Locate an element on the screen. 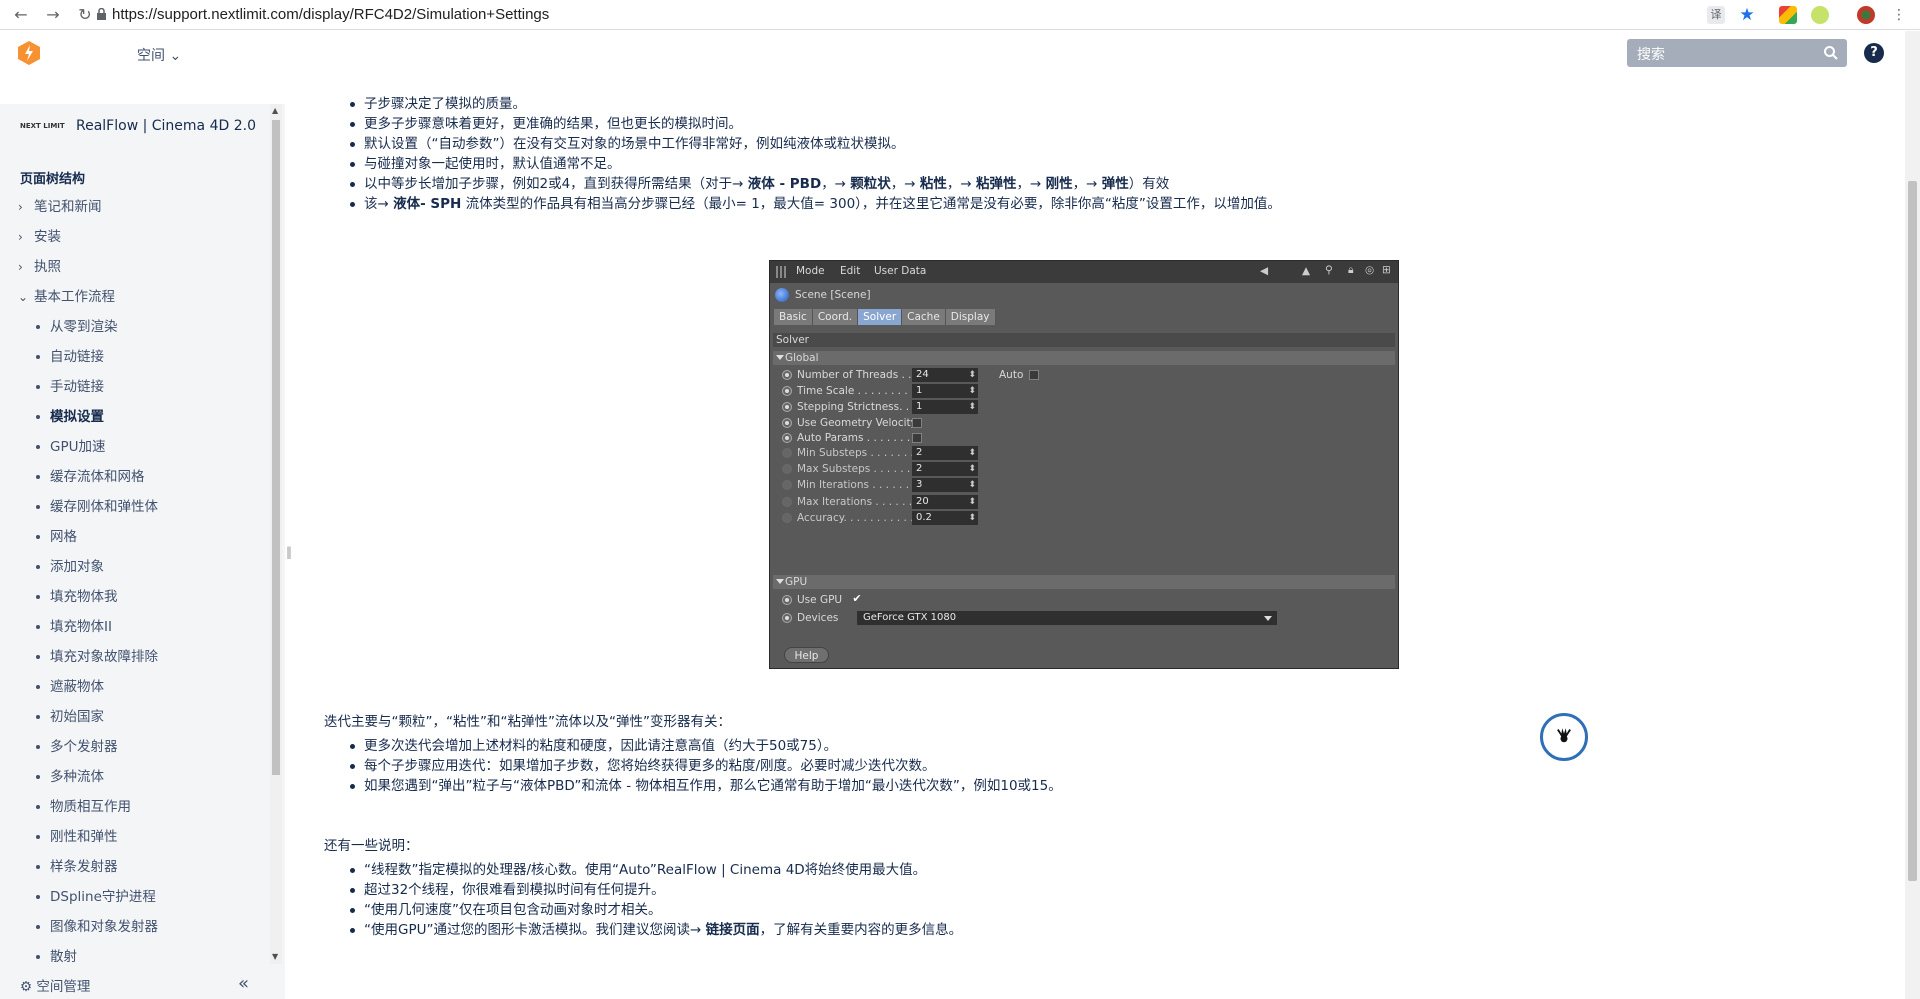 This screenshot has height=999, width=1920. space-name: RealFlow | Cinema 4D 2.0 is located at coordinates (166, 126).